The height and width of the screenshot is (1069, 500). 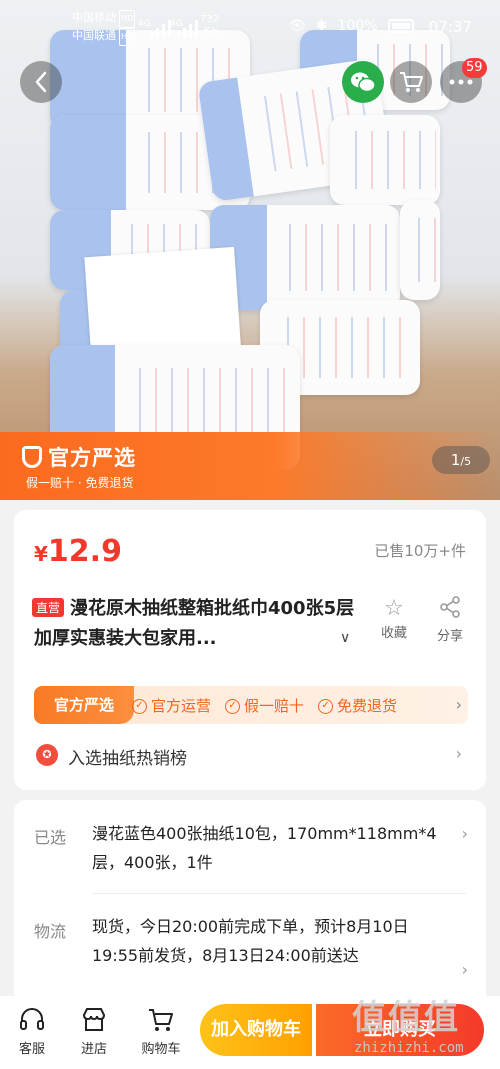 I want to click on customer-service-label: 客服, so click(x=31, y=1049).